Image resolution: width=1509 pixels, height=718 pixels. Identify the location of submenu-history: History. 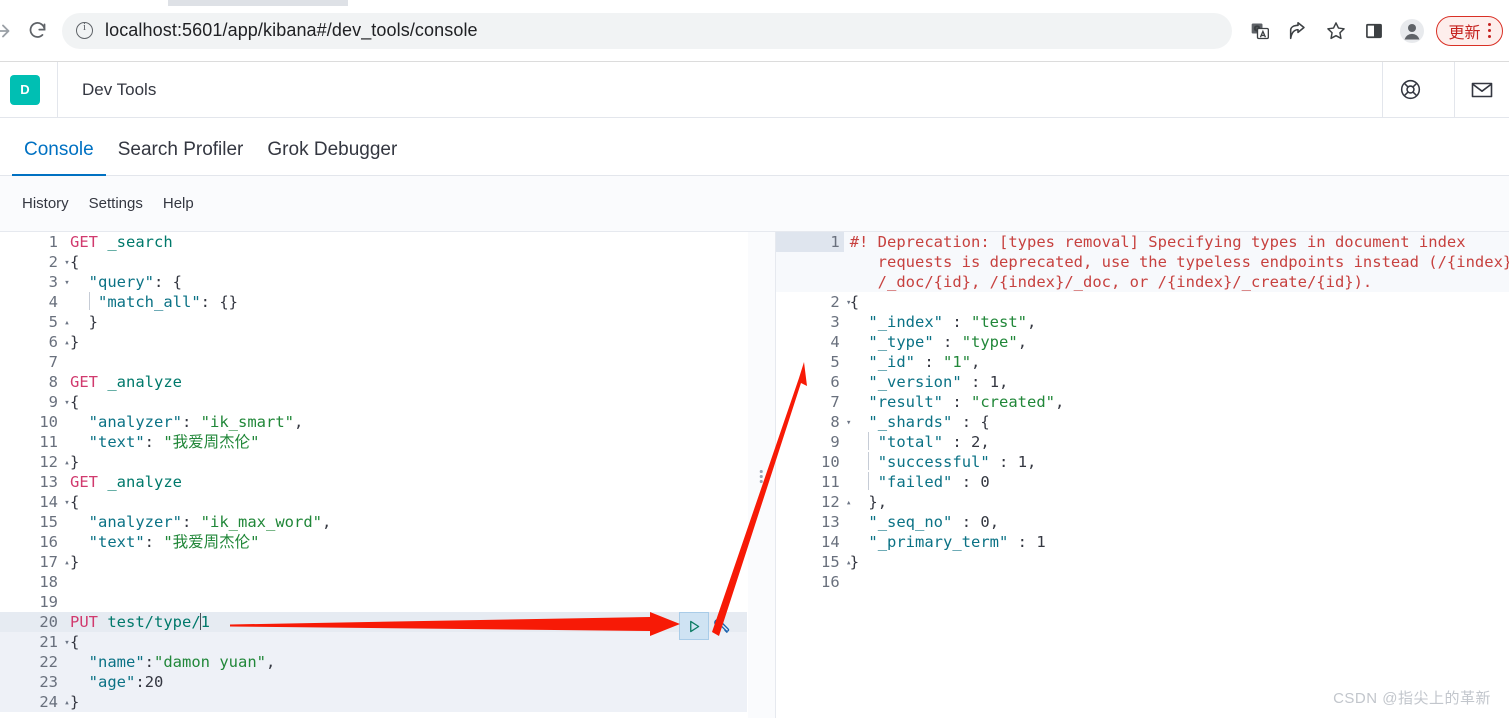
(45, 203).